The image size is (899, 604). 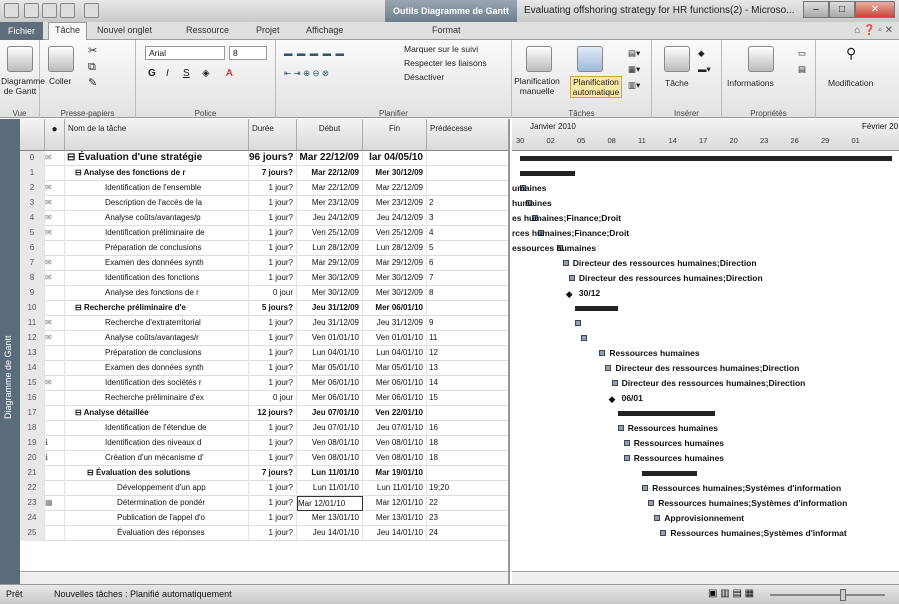 What do you see at coordinates (157, 248) in the screenshot?
I see `task-name: Préparation de conclusions` at bounding box center [157, 248].